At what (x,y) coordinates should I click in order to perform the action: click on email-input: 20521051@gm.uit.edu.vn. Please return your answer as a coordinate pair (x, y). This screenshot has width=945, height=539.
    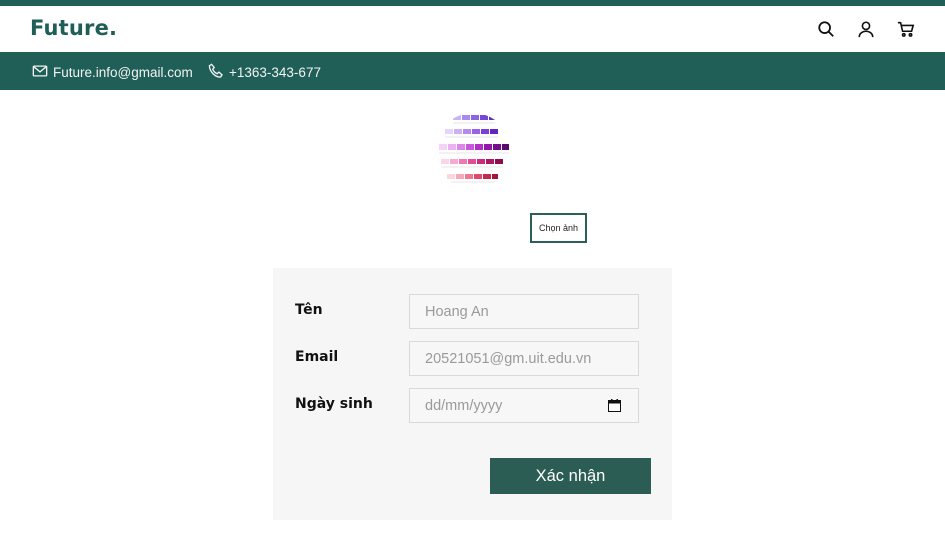
    Looking at the image, I should click on (524, 358).